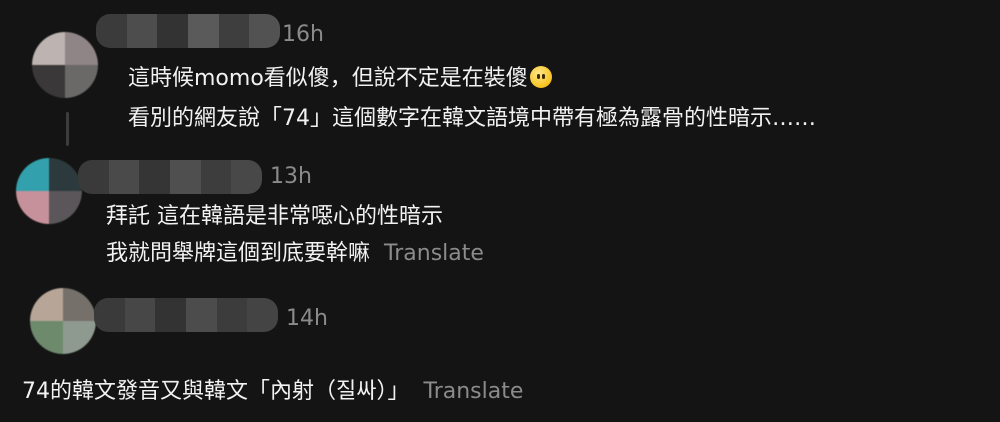  I want to click on timestamp: 14h, so click(307, 318).